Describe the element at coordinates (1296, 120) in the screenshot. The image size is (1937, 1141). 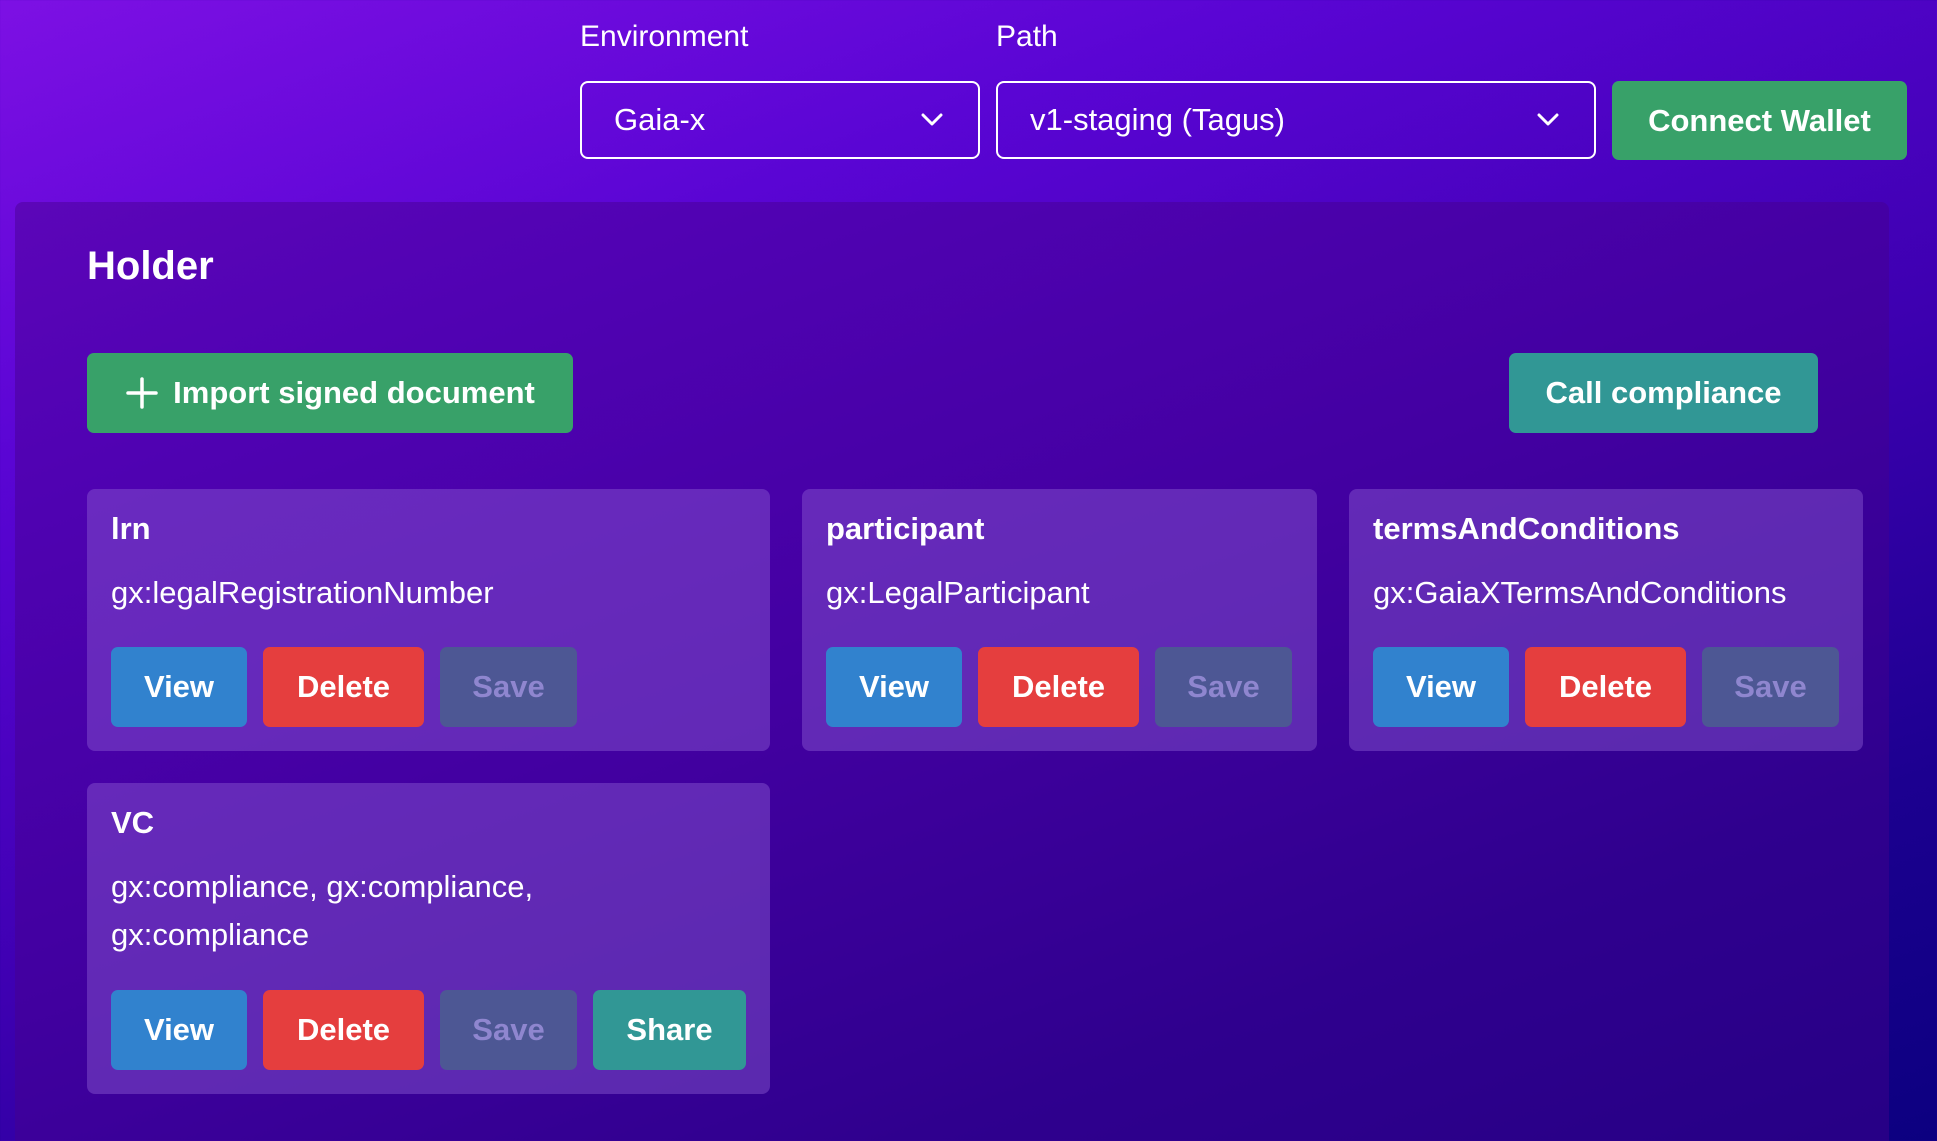
I see `path-select: v1-staging (Tagus)` at that location.